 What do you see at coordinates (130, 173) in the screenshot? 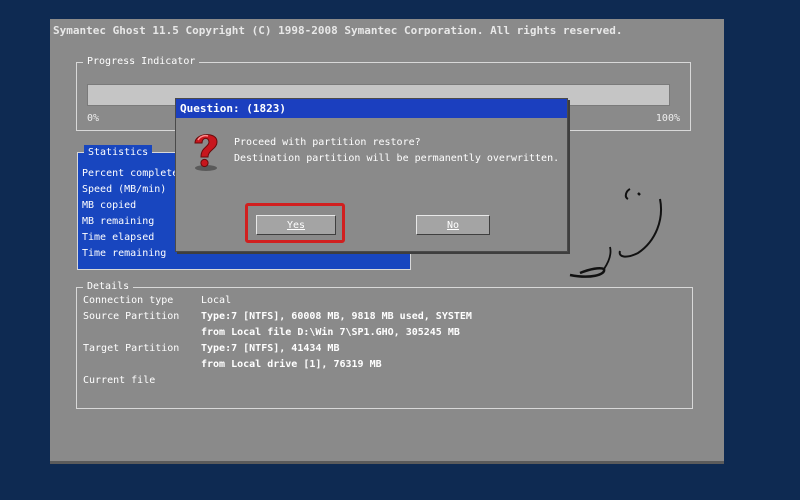
I see `stat-percent-complete: Percent complete` at bounding box center [130, 173].